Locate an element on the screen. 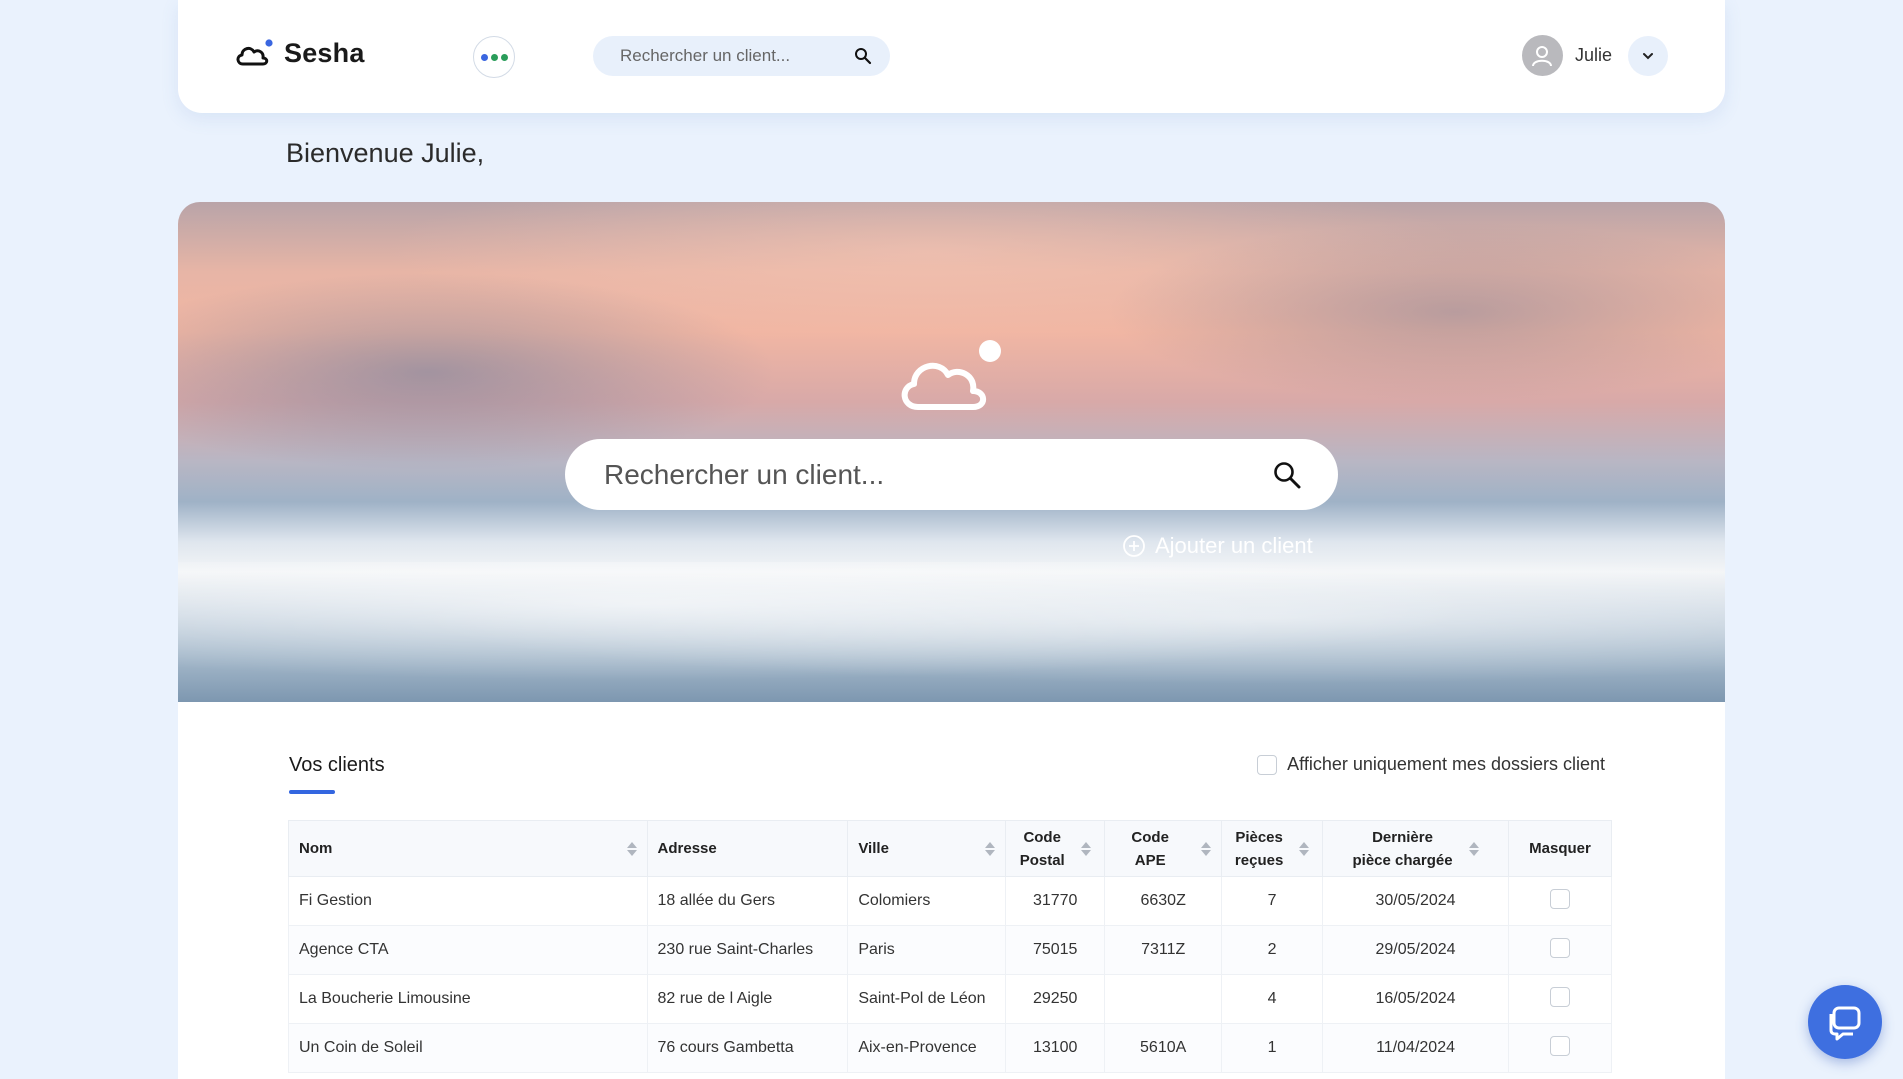 Image resolution: width=1903 pixels, height=1079 pixels. column-label: Masquer is located at coordinates (1560, 848).